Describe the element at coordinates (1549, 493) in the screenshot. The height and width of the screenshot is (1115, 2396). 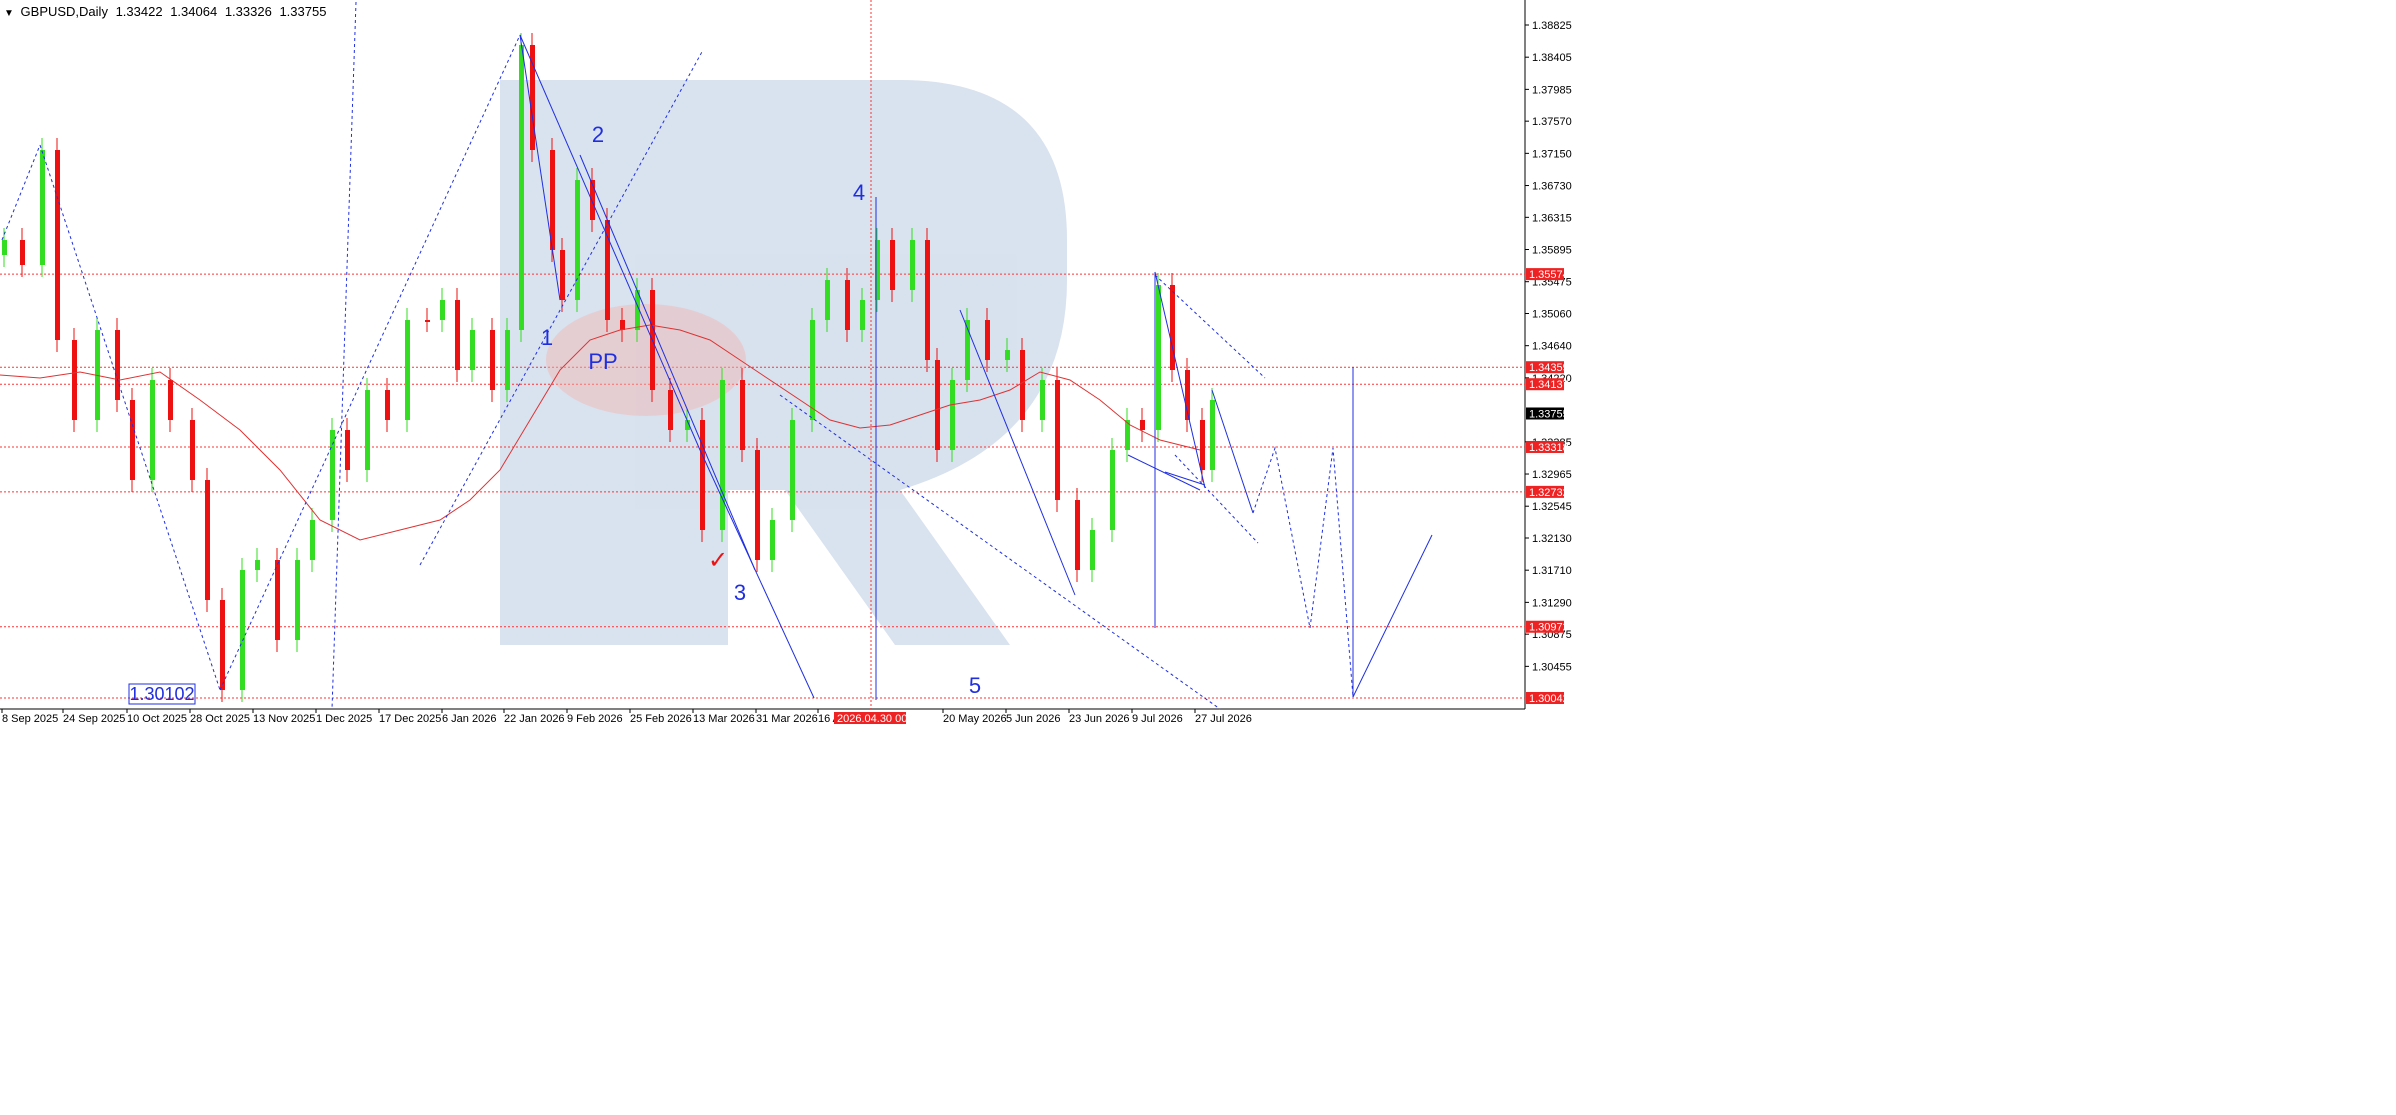
I see `price-level-label: 1.32732` at that location.